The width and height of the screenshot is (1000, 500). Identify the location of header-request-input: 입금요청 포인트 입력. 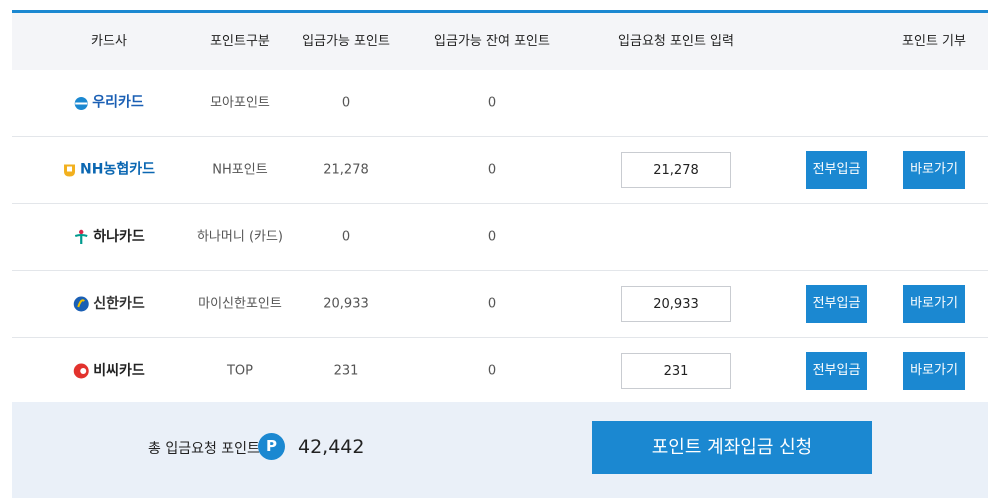
(676, 41).